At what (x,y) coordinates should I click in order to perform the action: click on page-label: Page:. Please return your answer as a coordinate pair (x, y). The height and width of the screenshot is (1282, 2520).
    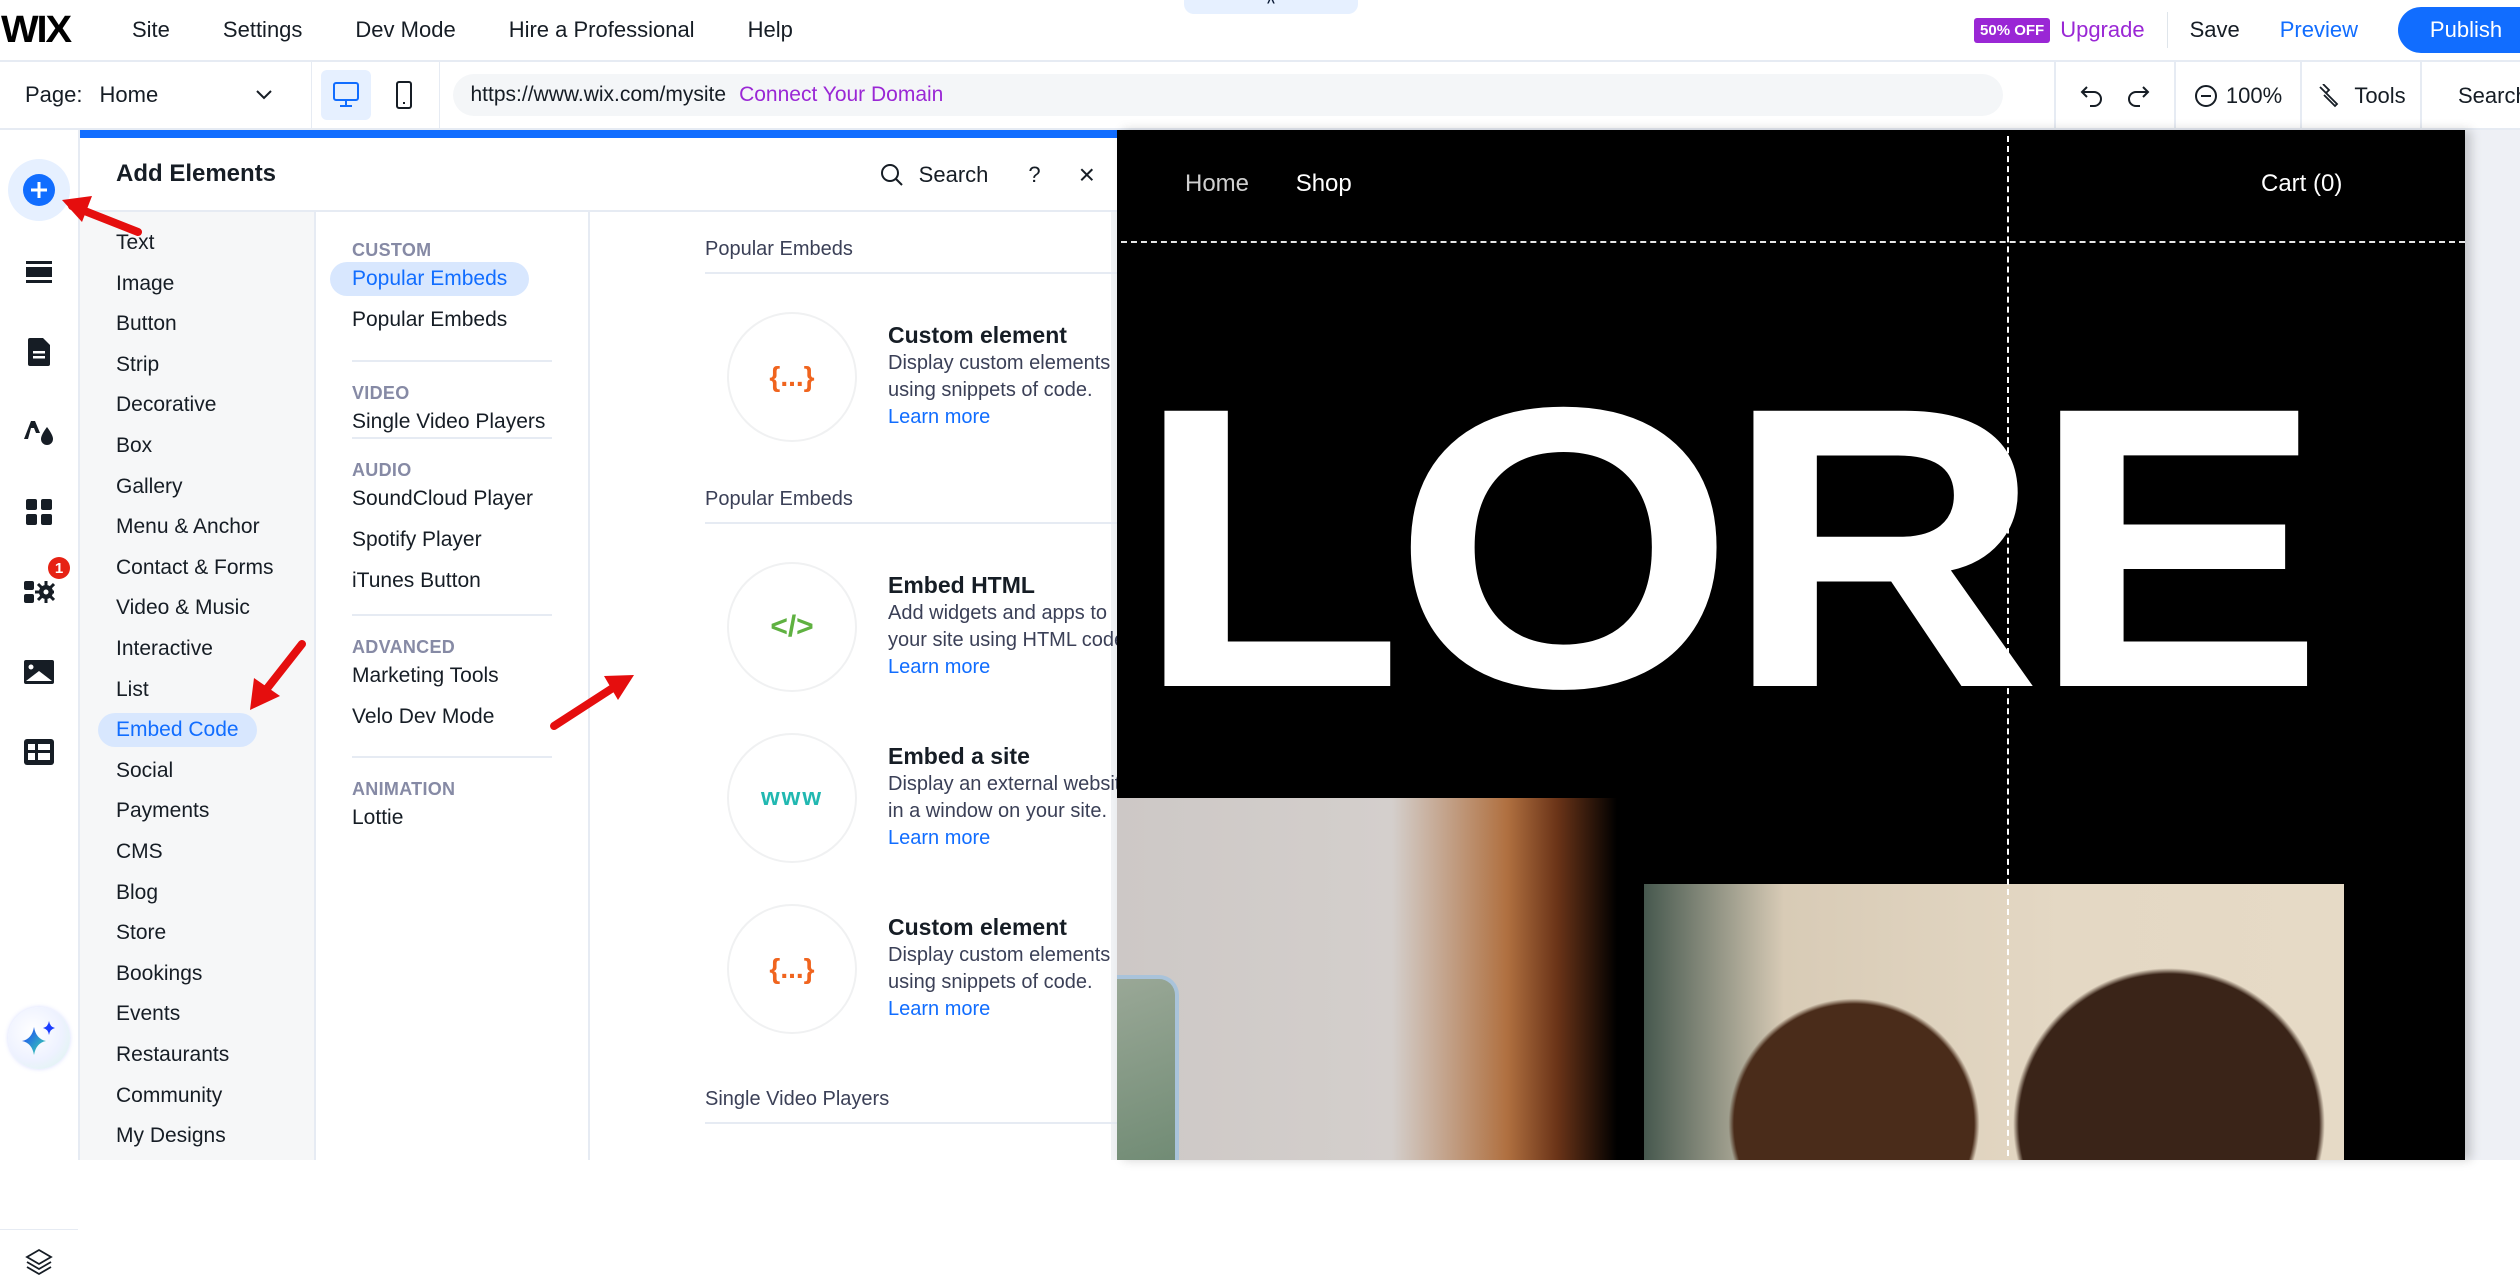
    Looking at the image, I should click on (54, 94).